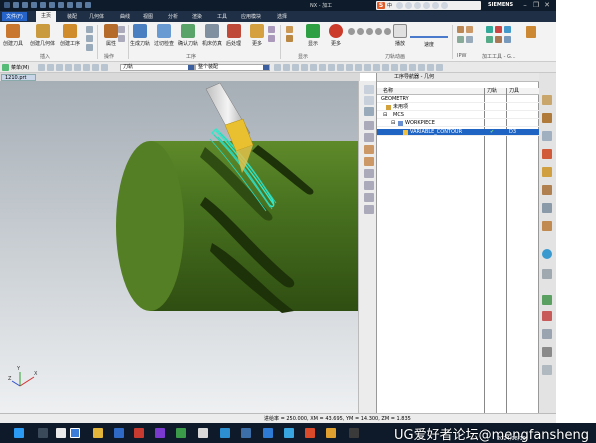  Describe the element at coordinates (79, 5) in the screenshot. I see `window-icon` at that location.